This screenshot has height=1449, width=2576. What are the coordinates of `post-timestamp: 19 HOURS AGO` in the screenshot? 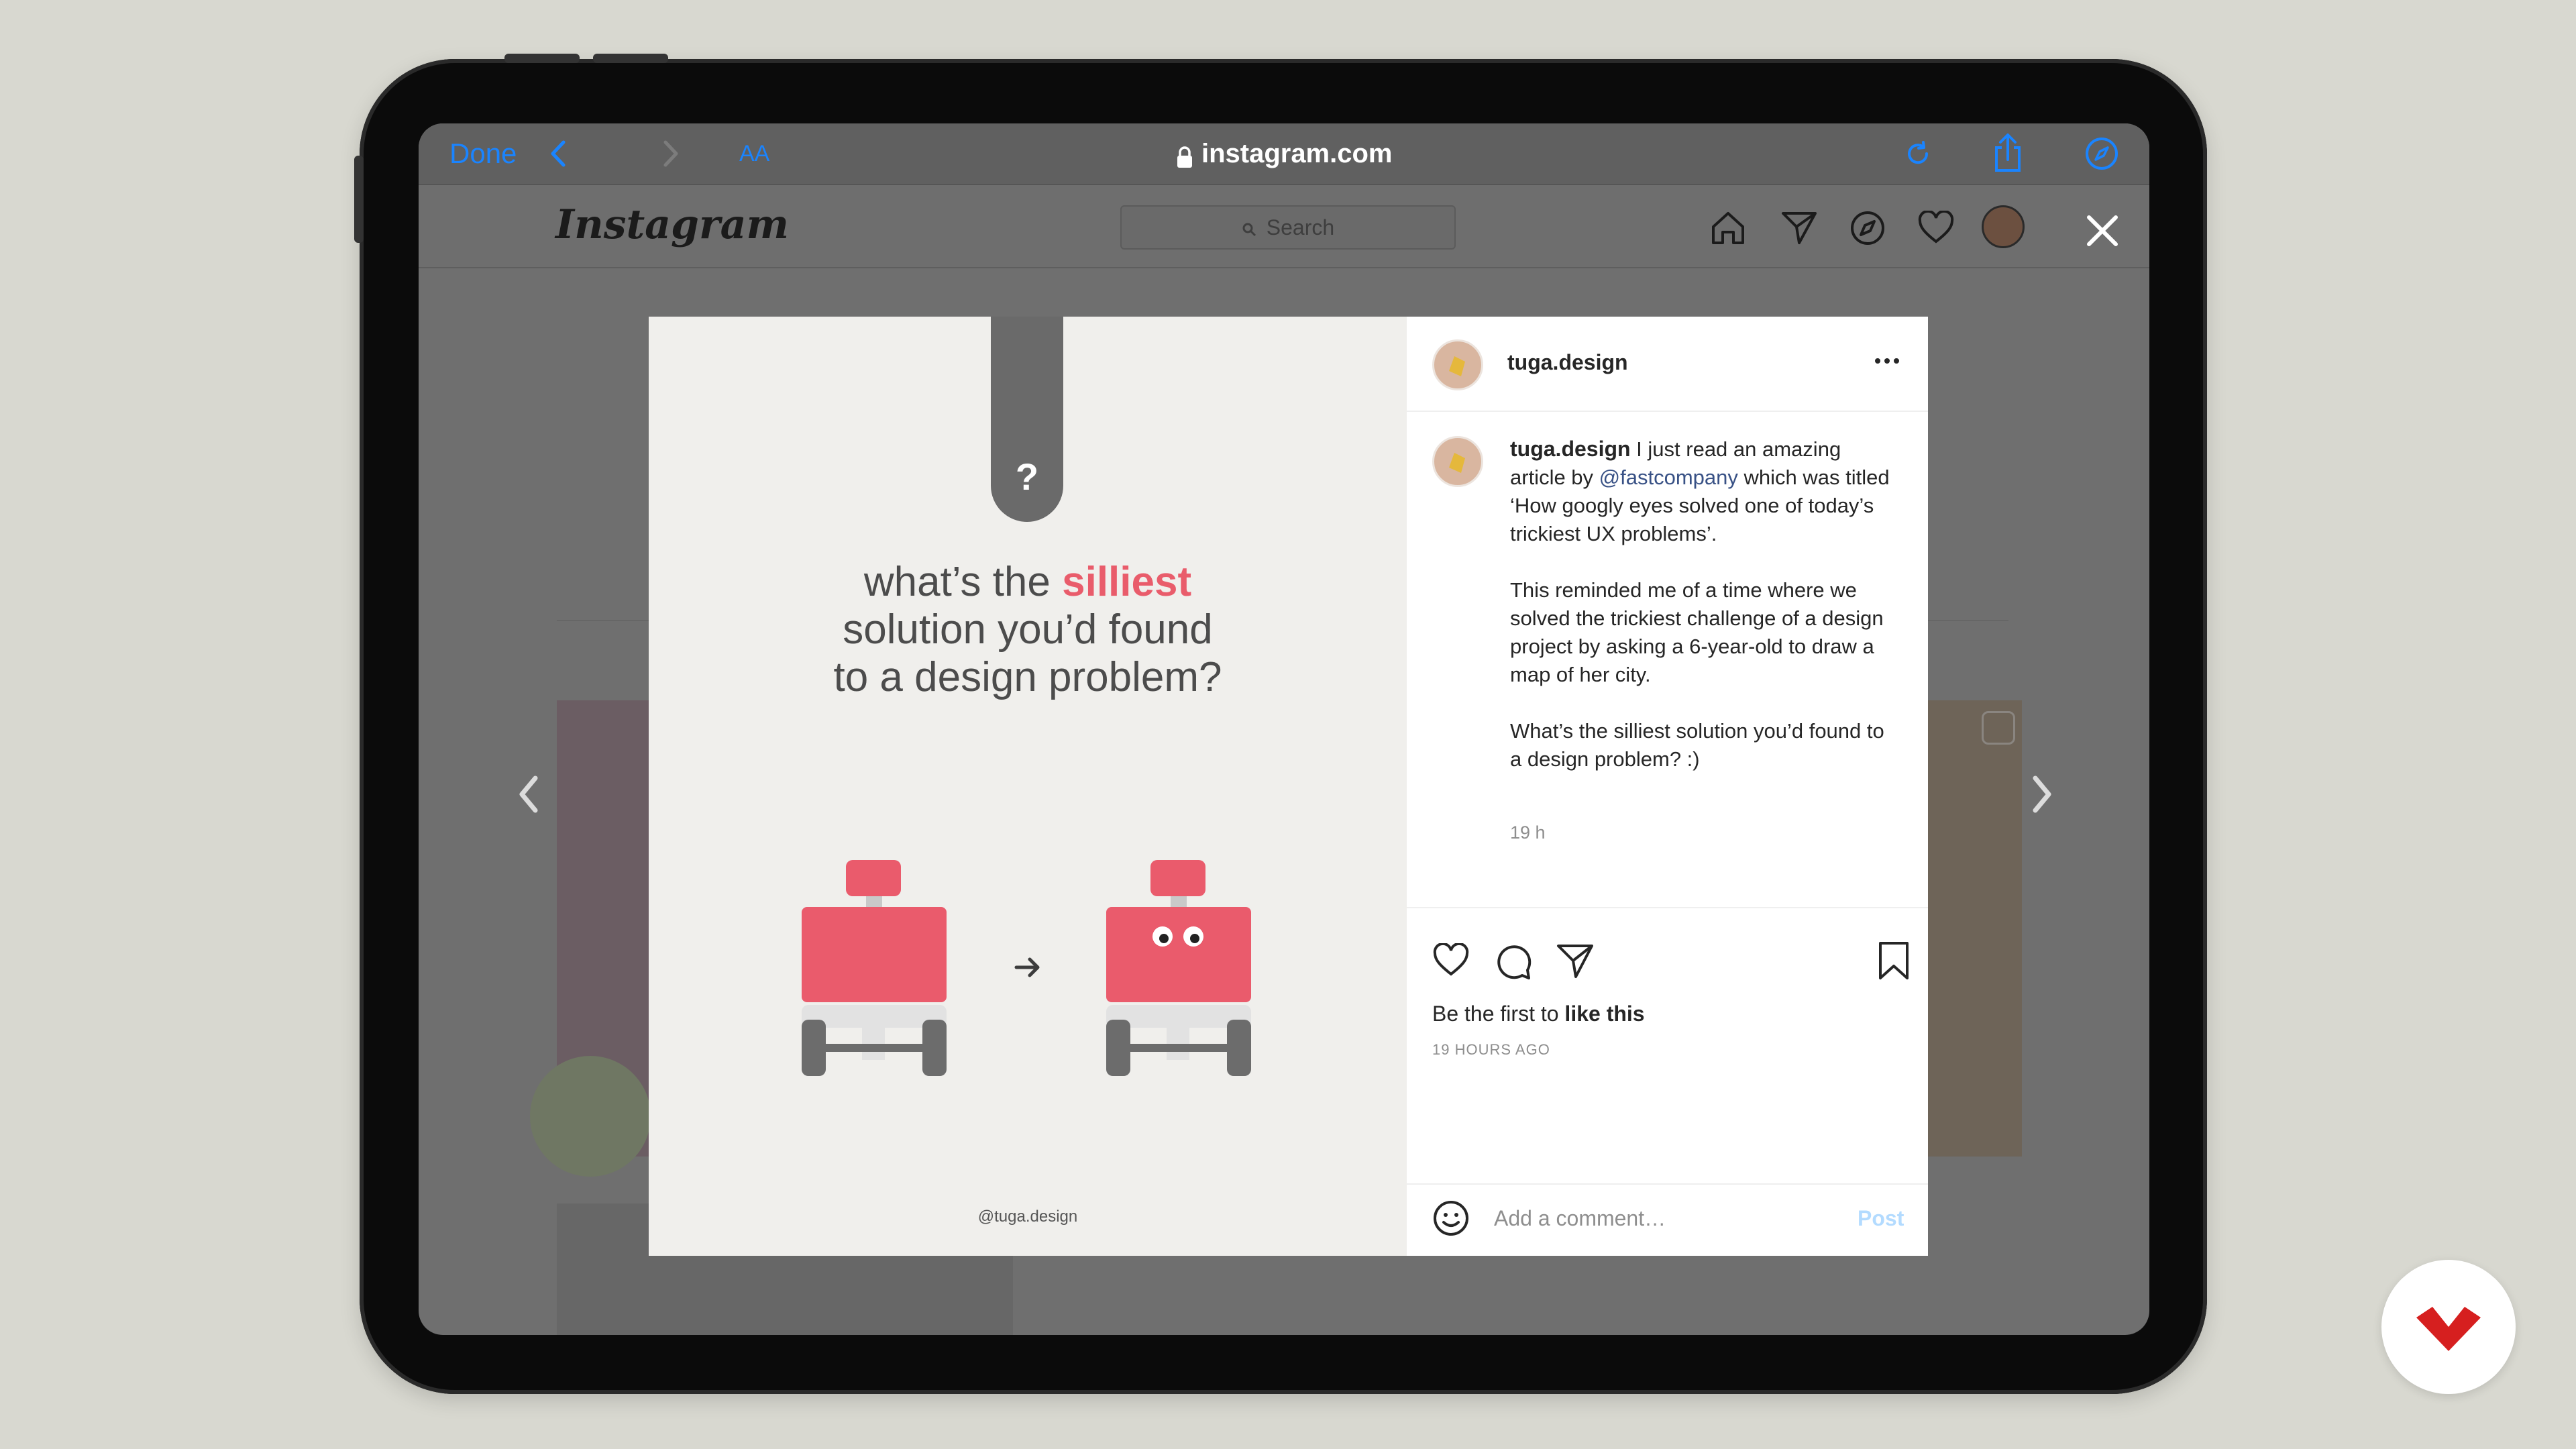 It's located at (1491, 1049).